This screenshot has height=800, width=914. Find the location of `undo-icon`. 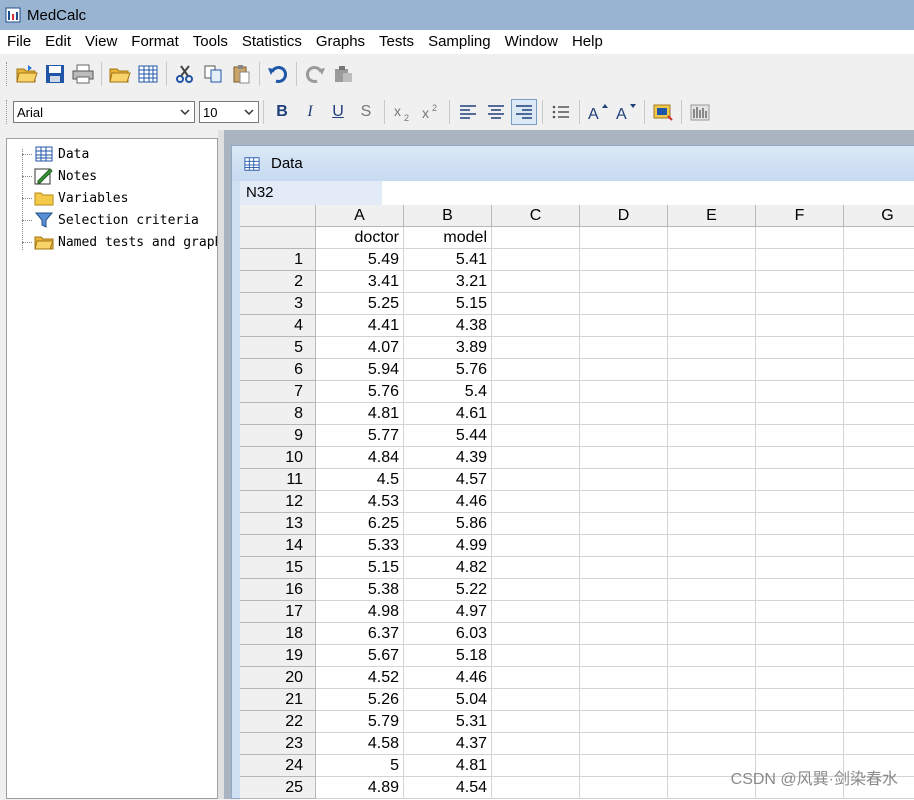

undo-icon is located at coordinates (278, 74).